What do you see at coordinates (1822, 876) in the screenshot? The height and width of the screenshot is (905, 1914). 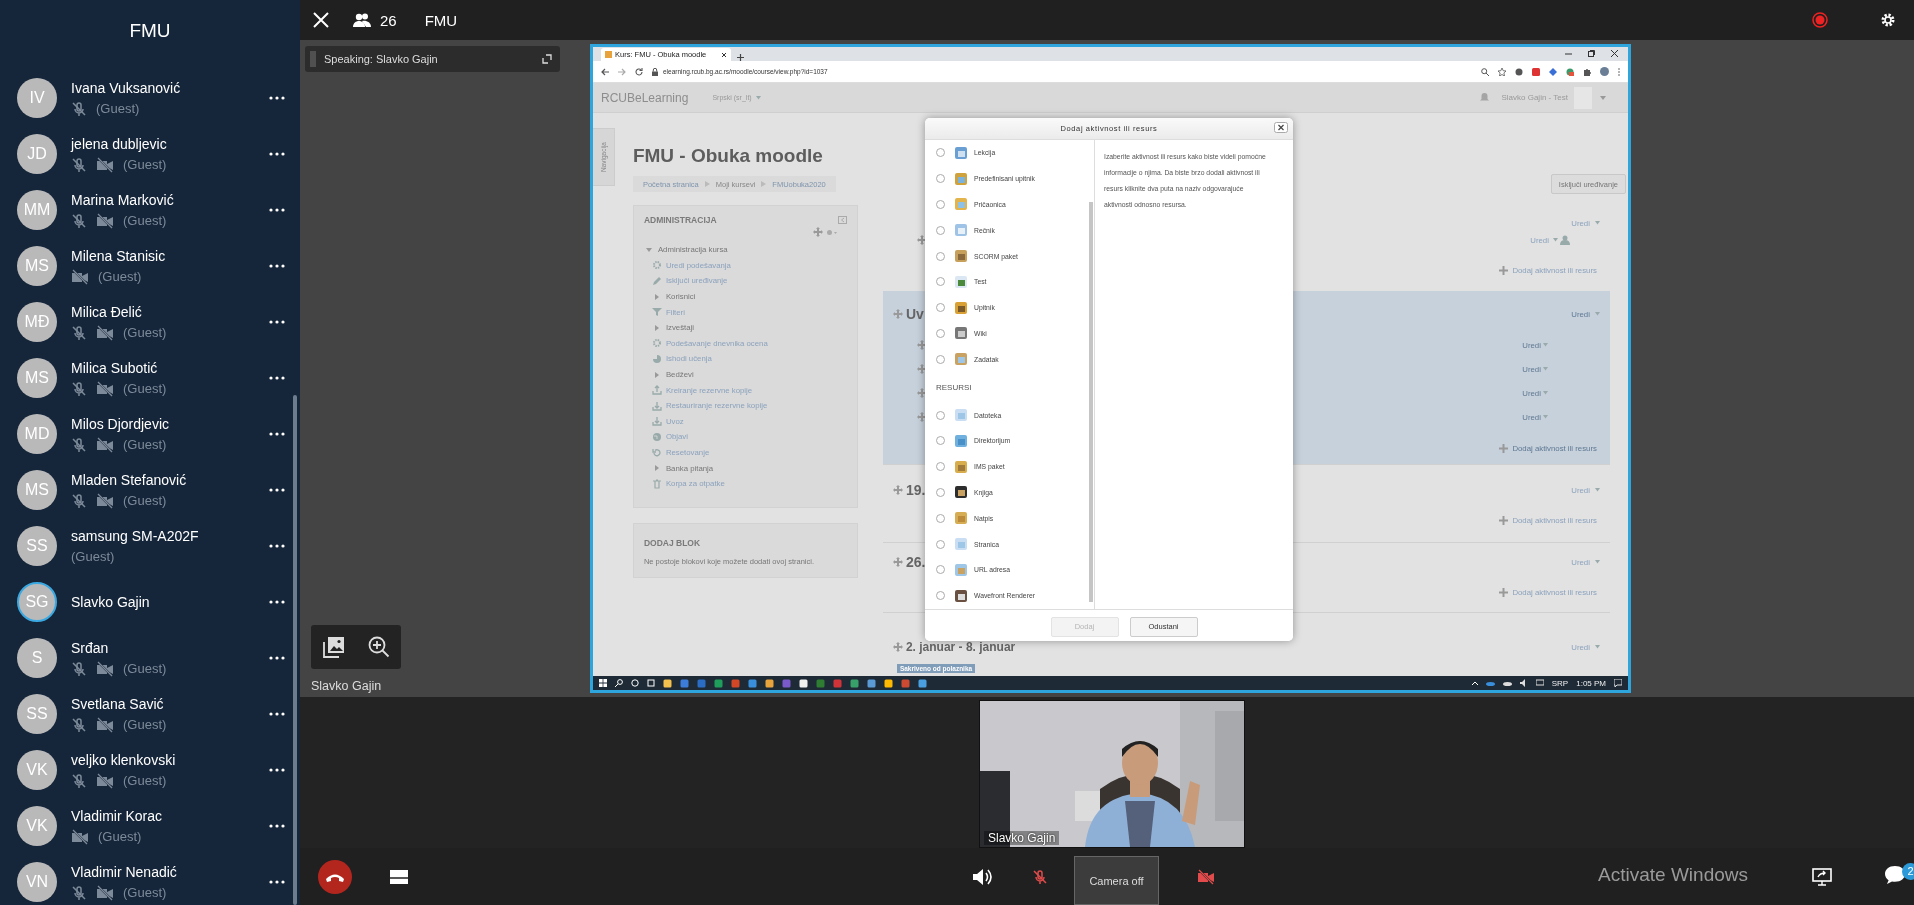 I see `screen-share-icon` at bounding box center [1822, 876].